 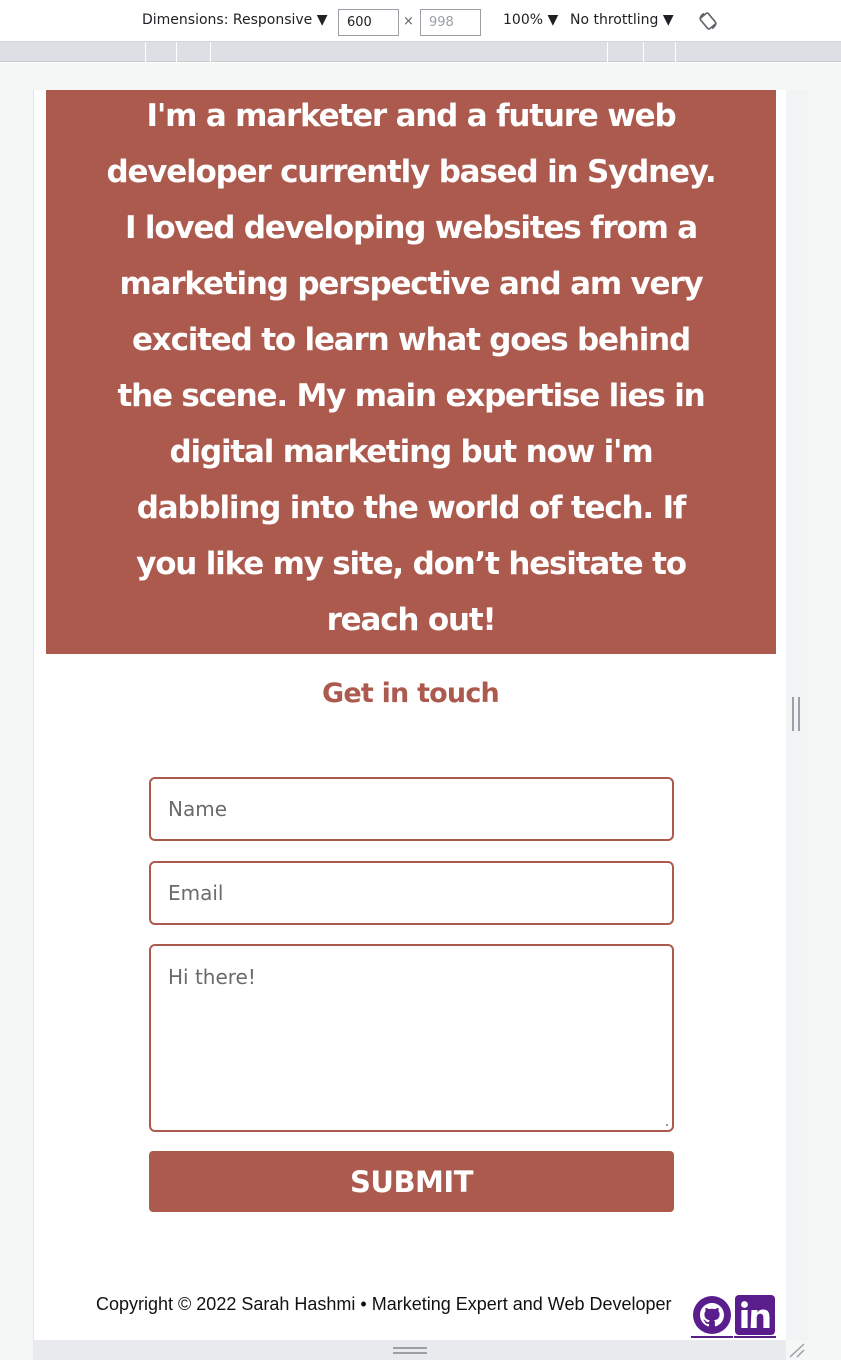 I want to click on textarea-resize-icon, so click(x=667, y=1125).